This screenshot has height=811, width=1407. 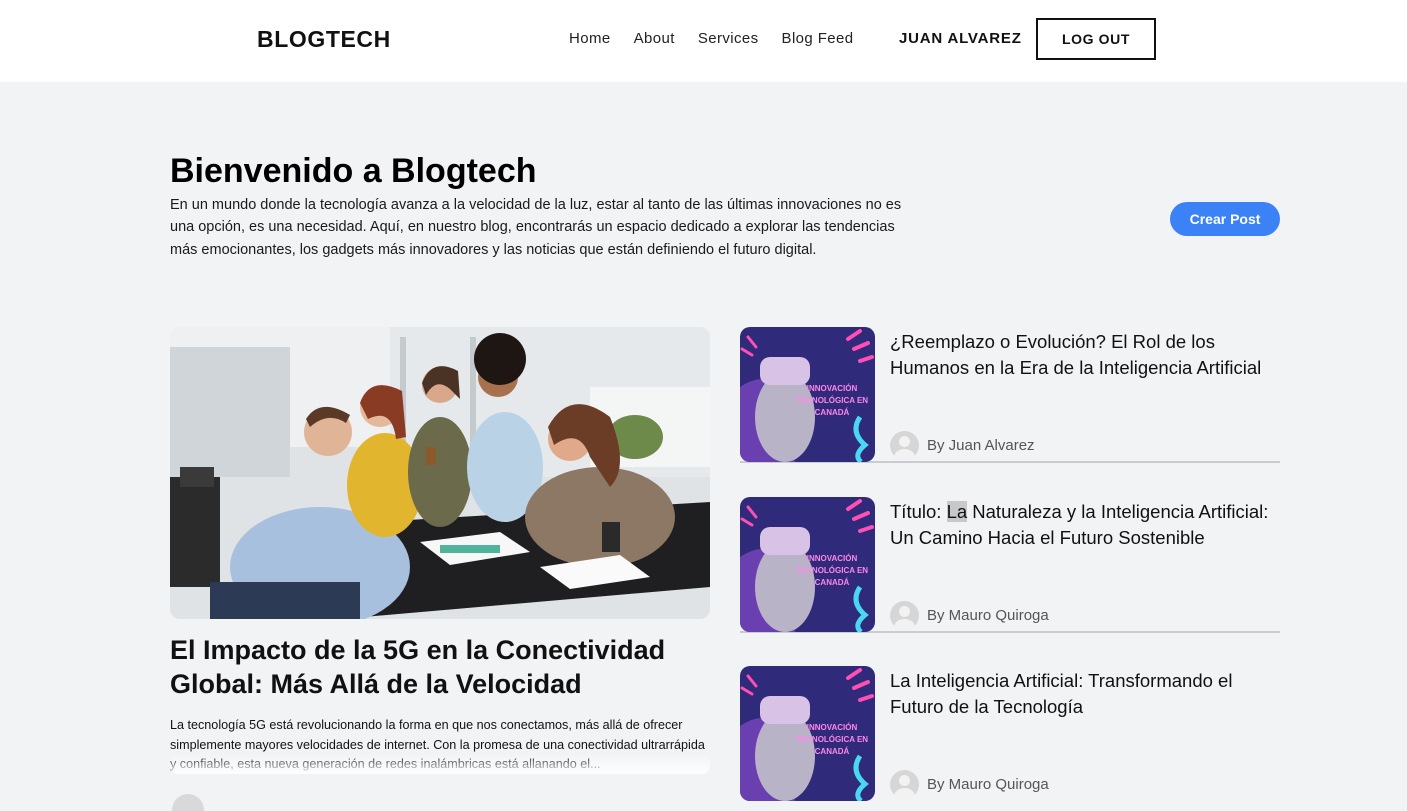 I want to click on excerpt-fade, so click(x=440, y=764).